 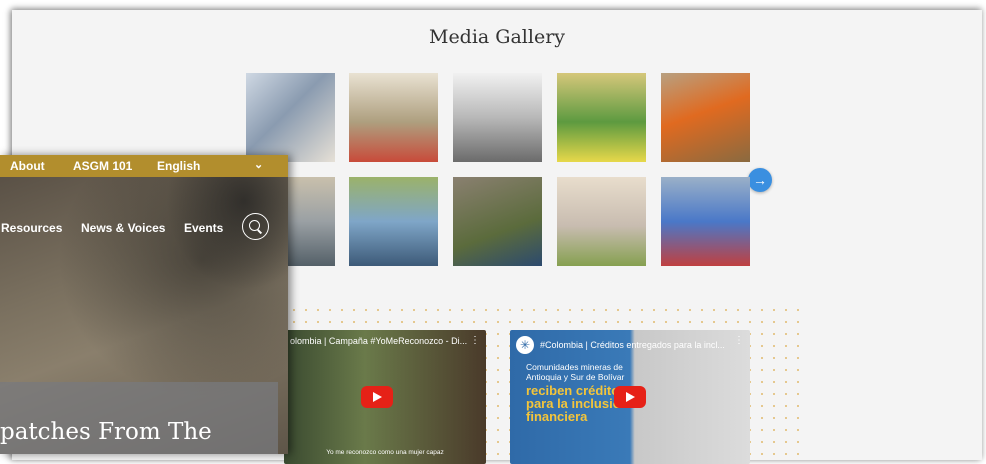 I want to click on gallery-title: Media Gallery, so click(x=497, y=37).